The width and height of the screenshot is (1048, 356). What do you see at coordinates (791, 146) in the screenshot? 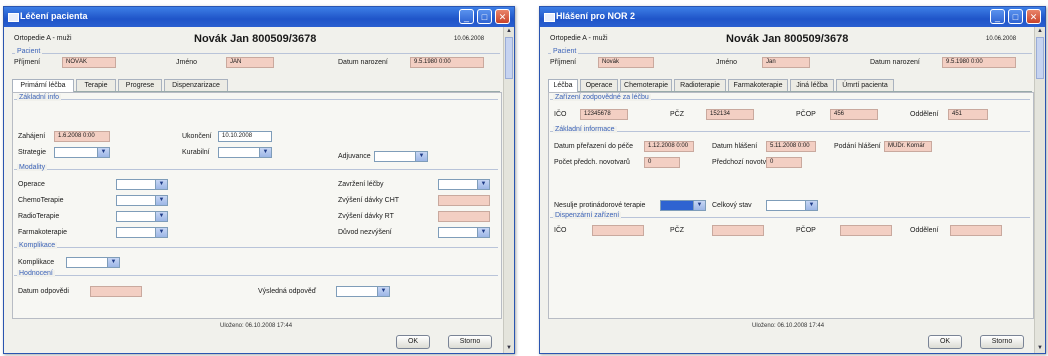
I see `report-date-field: 5.11.2008 0:00` at bounding box center [791, 146].